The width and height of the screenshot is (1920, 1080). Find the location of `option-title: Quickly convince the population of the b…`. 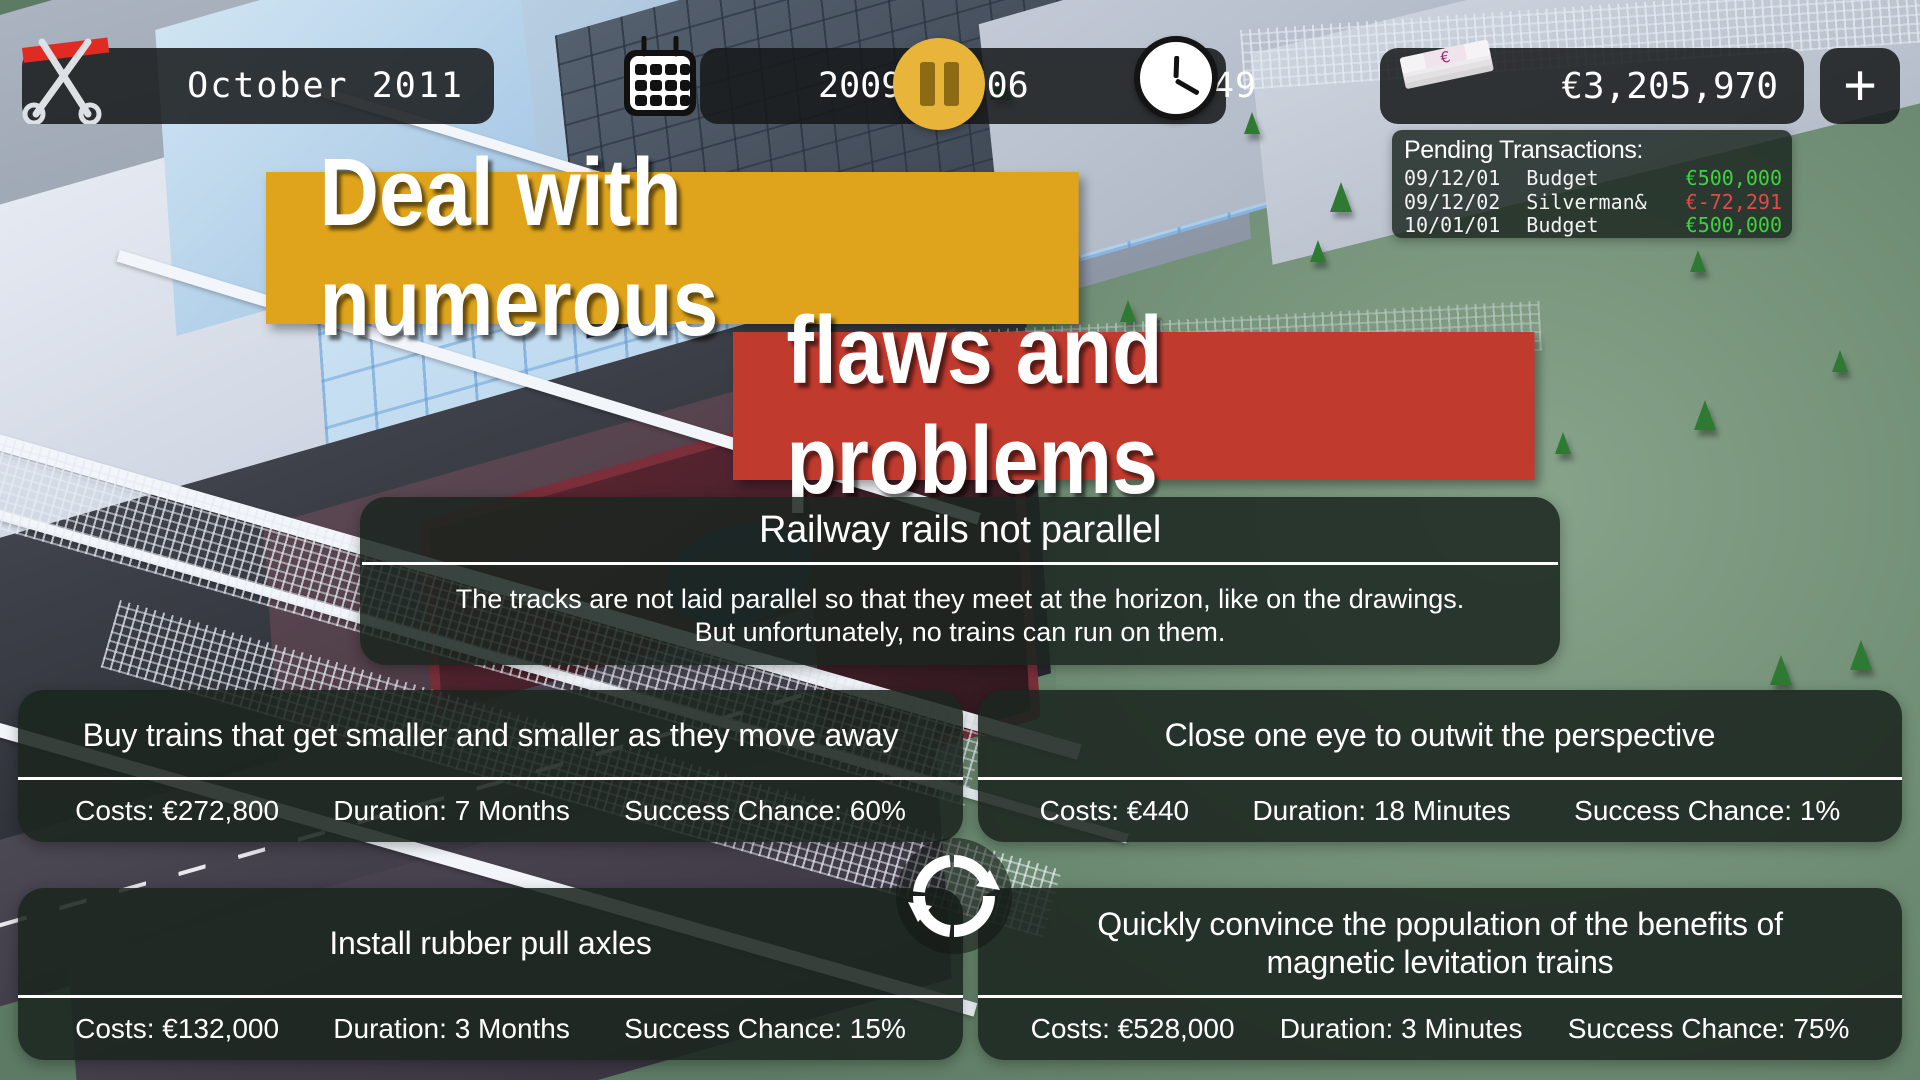

option-title: Quickly convince the population of the b… is located at coordinates (1440, 942).